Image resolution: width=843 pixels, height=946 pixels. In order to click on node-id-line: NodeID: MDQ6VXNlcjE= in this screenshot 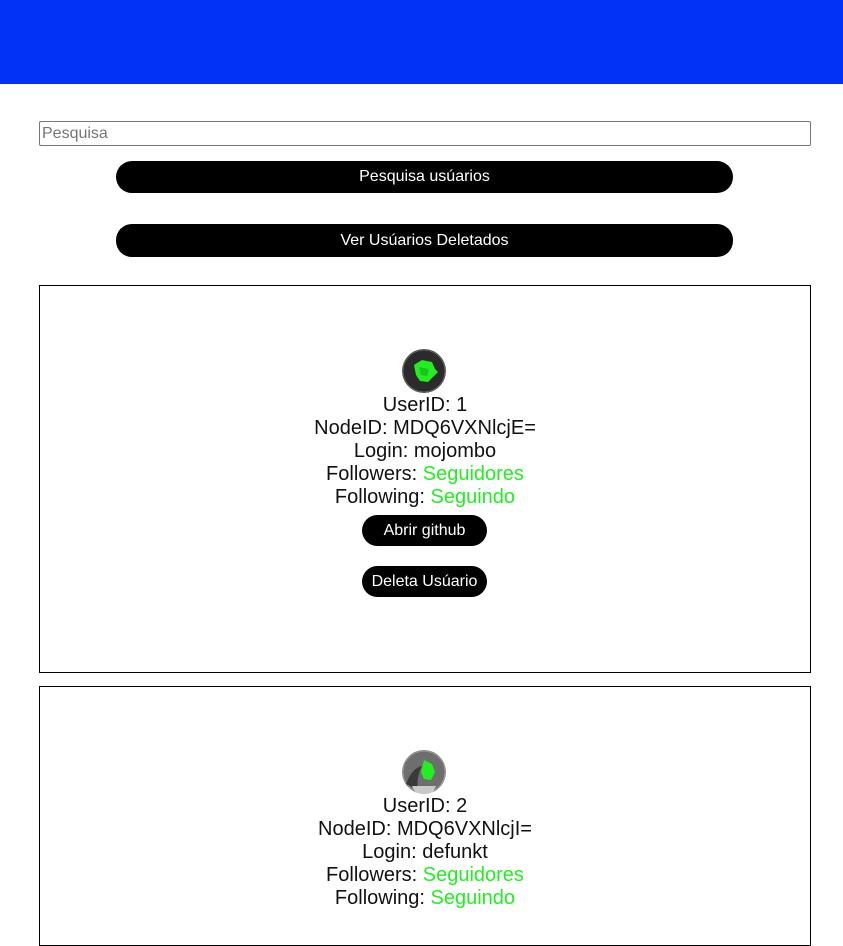, I will do `click(425, 428)`.